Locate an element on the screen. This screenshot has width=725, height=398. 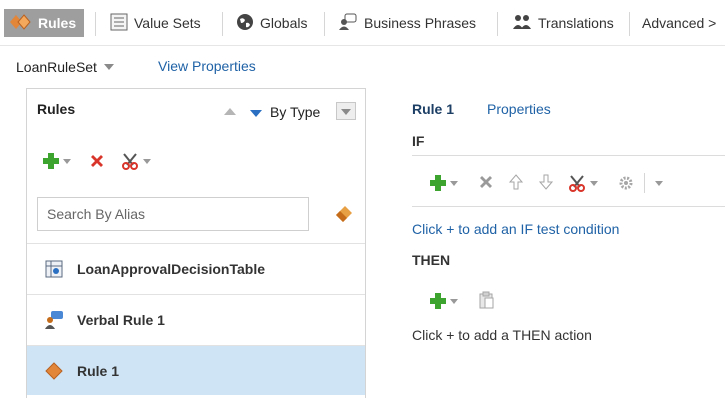
tab-business-phrases-label: Business Phrases is located at coordinates (420, 23).